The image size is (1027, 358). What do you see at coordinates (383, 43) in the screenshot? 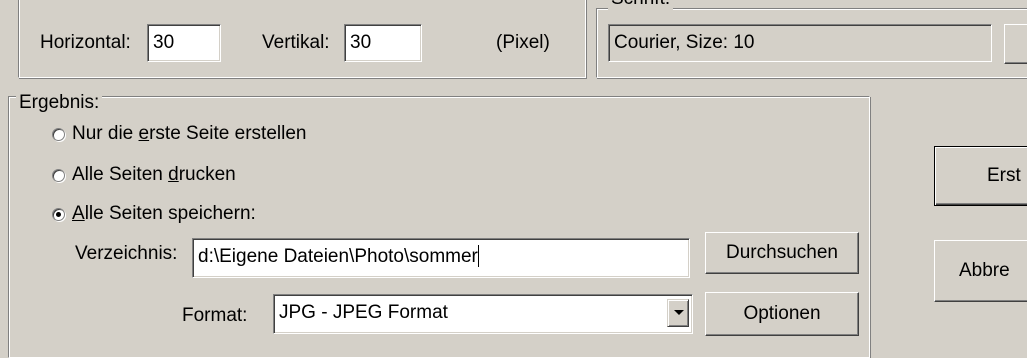
I see `vertical-input: 30` at bounding box center [383, 43].